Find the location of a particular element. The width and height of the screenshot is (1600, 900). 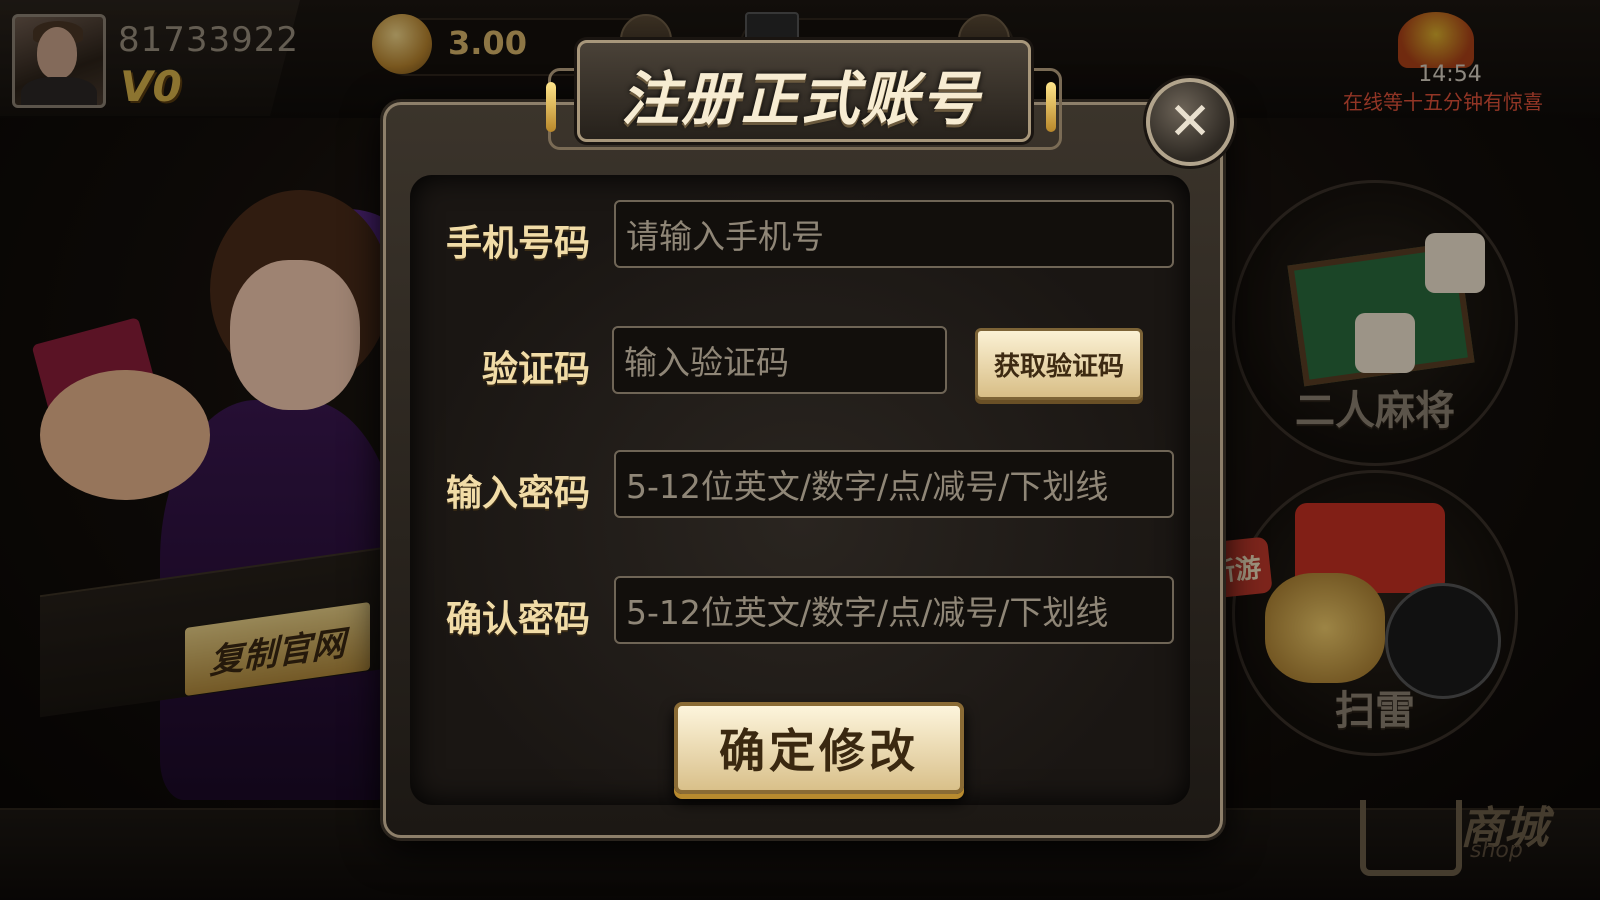

verification-code-input: 输入验证码 is located at coordinates (779, 360).